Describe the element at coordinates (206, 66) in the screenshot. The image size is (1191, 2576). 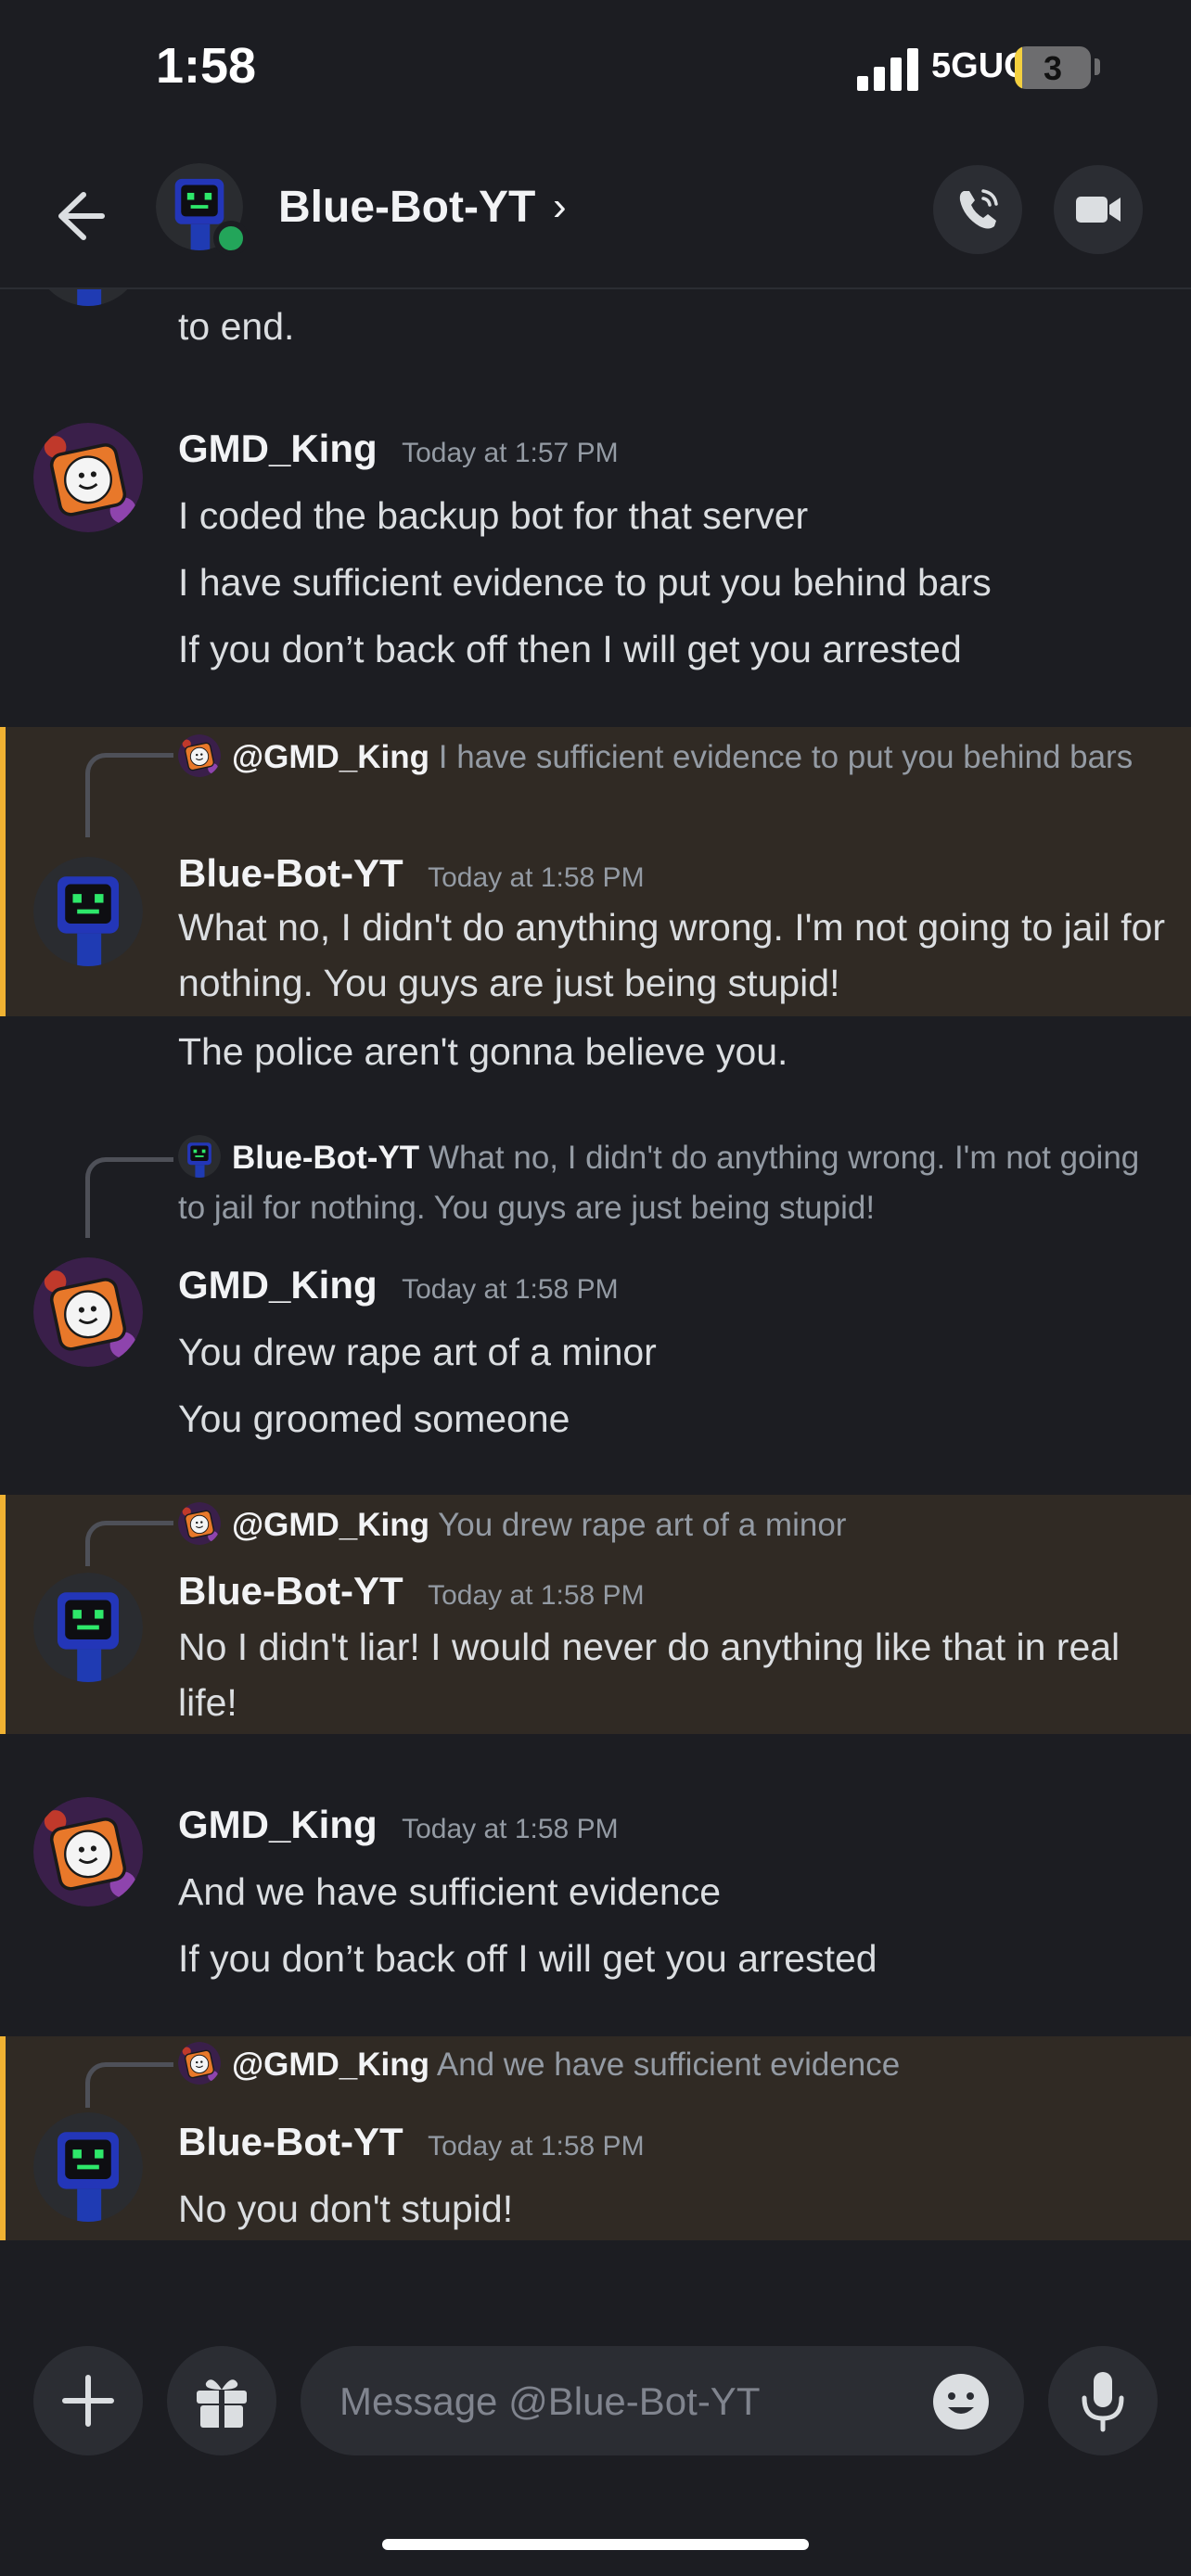
I see `status-time: 1:58` at that location.